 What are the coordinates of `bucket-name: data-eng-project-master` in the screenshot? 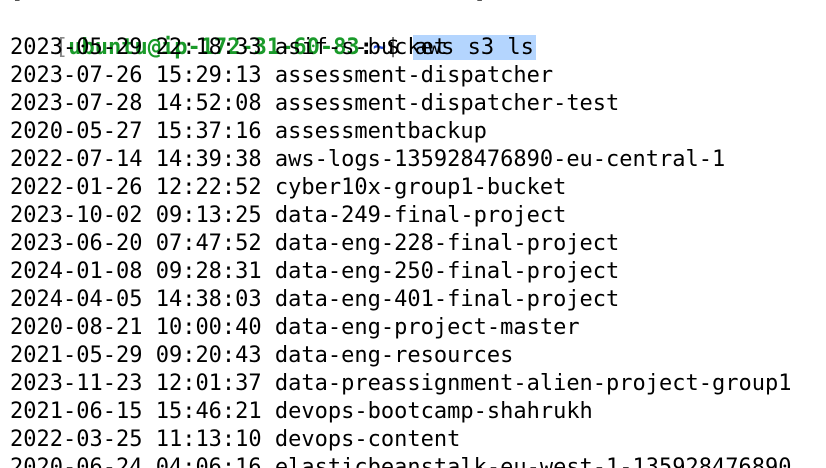 It's located at (427, 327).